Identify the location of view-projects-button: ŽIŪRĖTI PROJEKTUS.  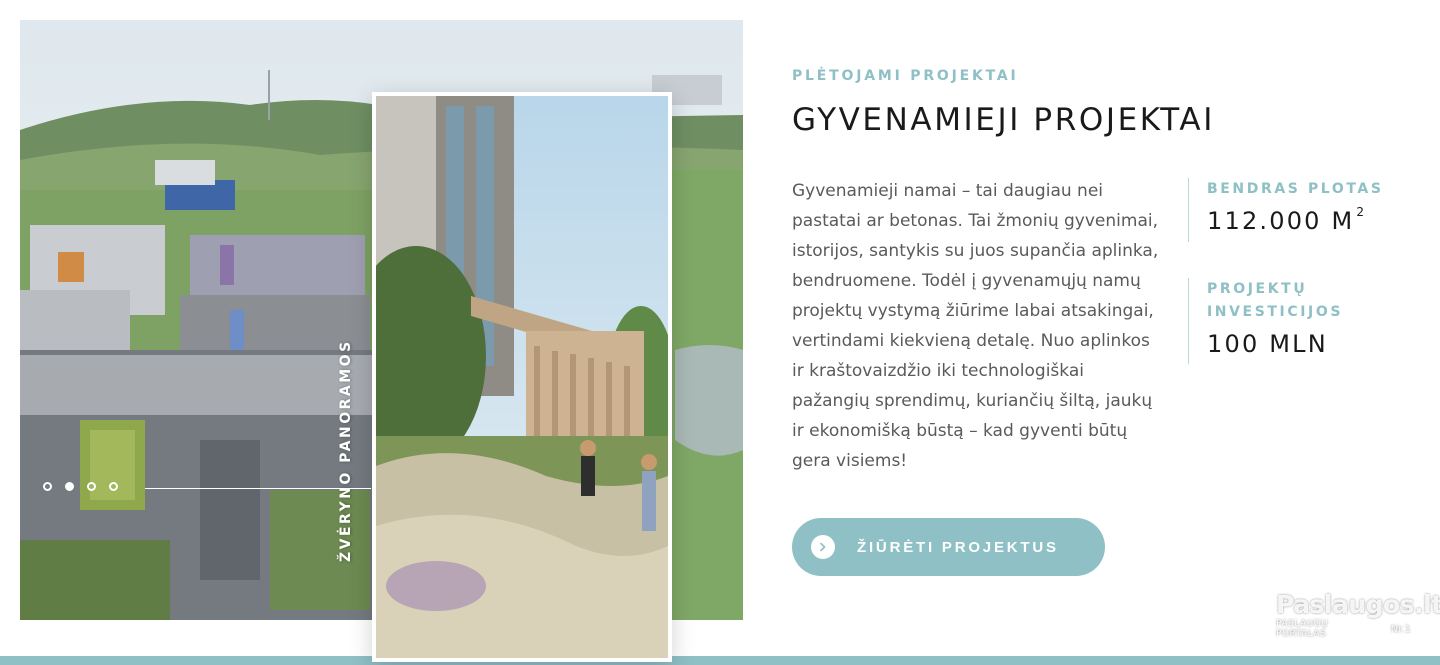
(948, 547).